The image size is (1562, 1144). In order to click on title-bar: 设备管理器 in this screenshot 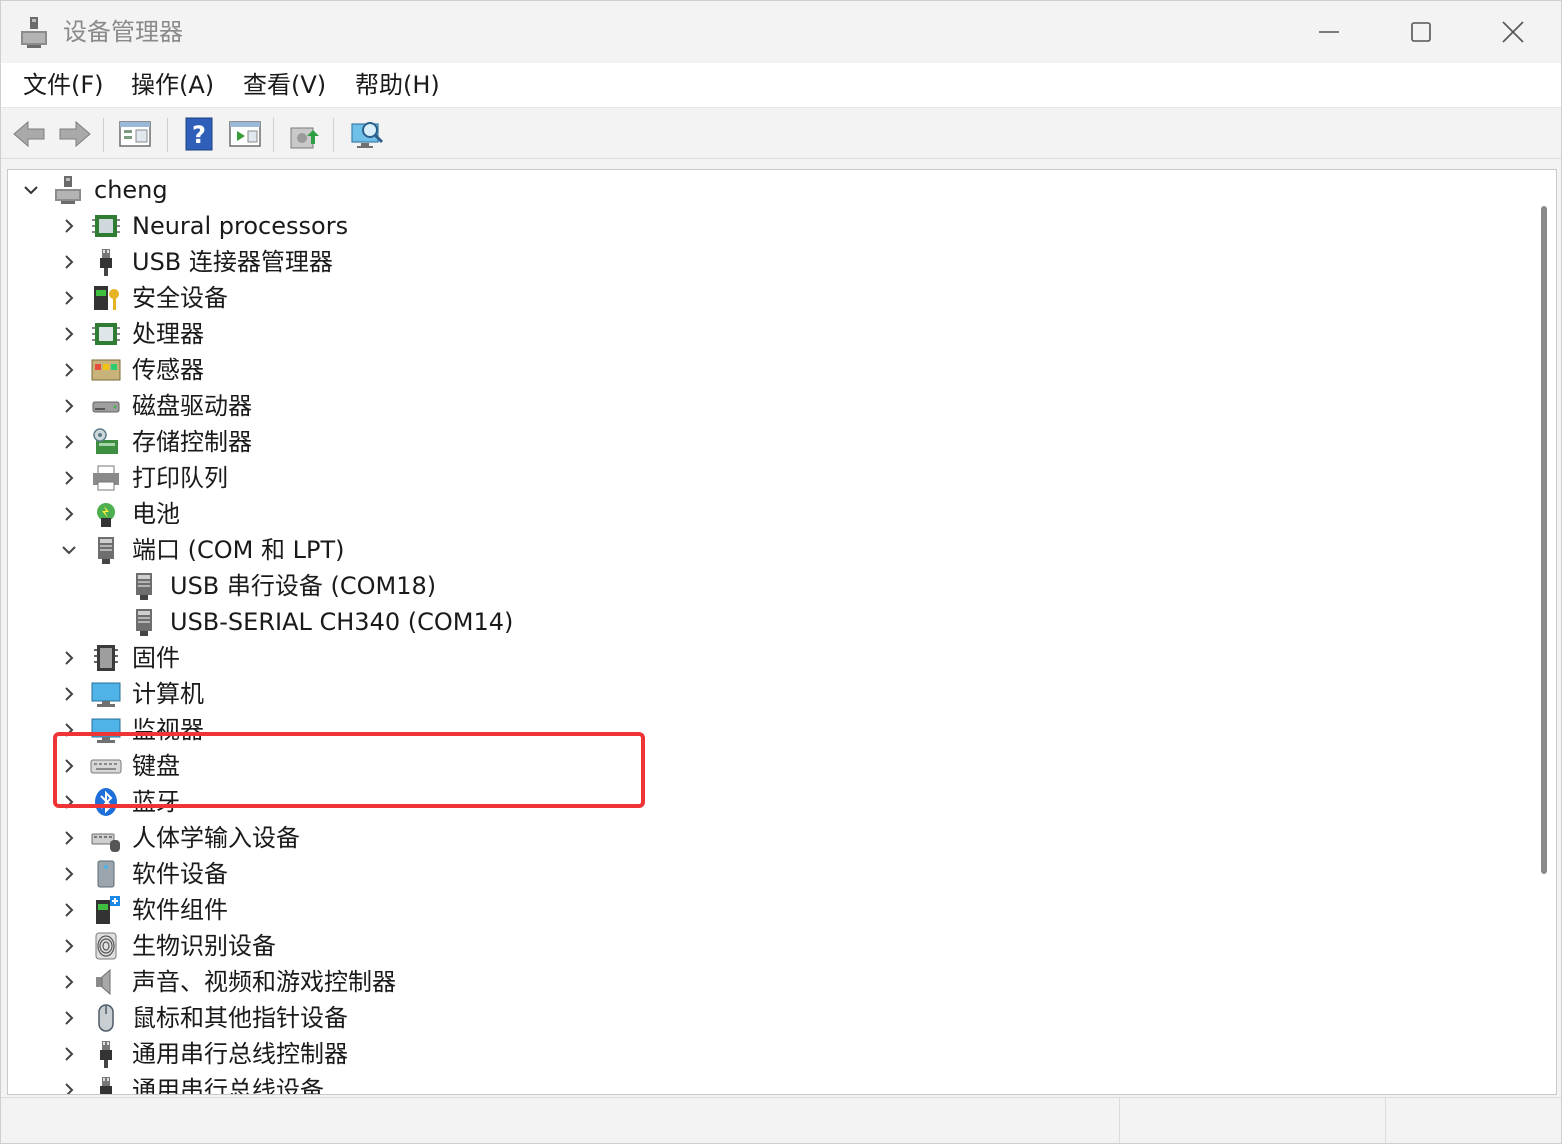, I will do `click(781, 32)`.